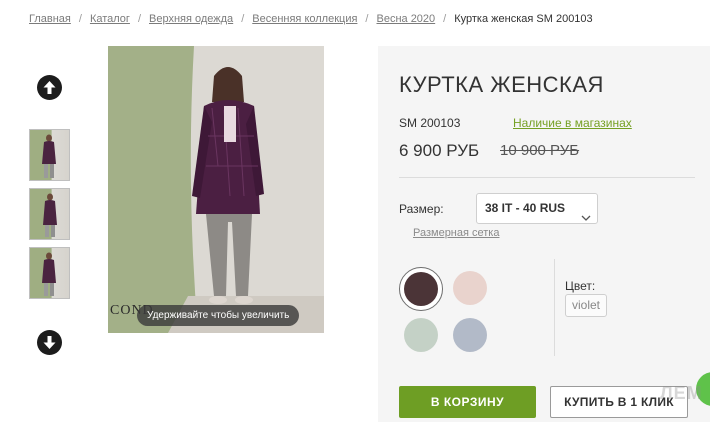 The height and width of the screenshot is (422, 710). I want to click on product-price: 6 900 РУБ, so click(439, 150).